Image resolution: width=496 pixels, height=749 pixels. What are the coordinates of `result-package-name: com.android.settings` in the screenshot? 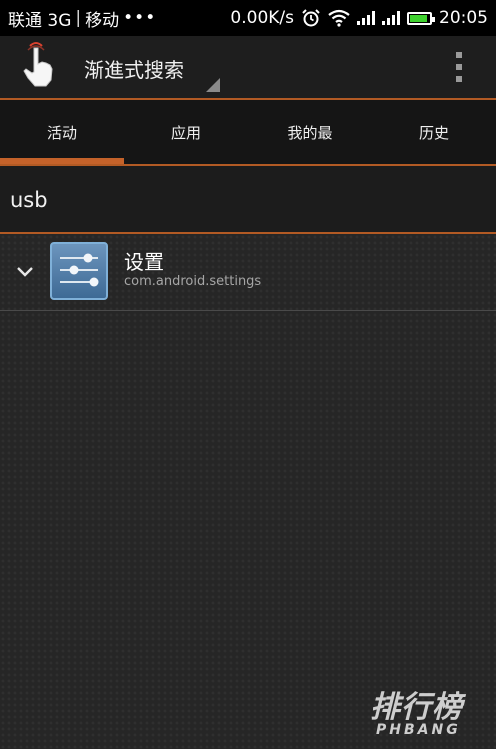 It's located at (193, 281).